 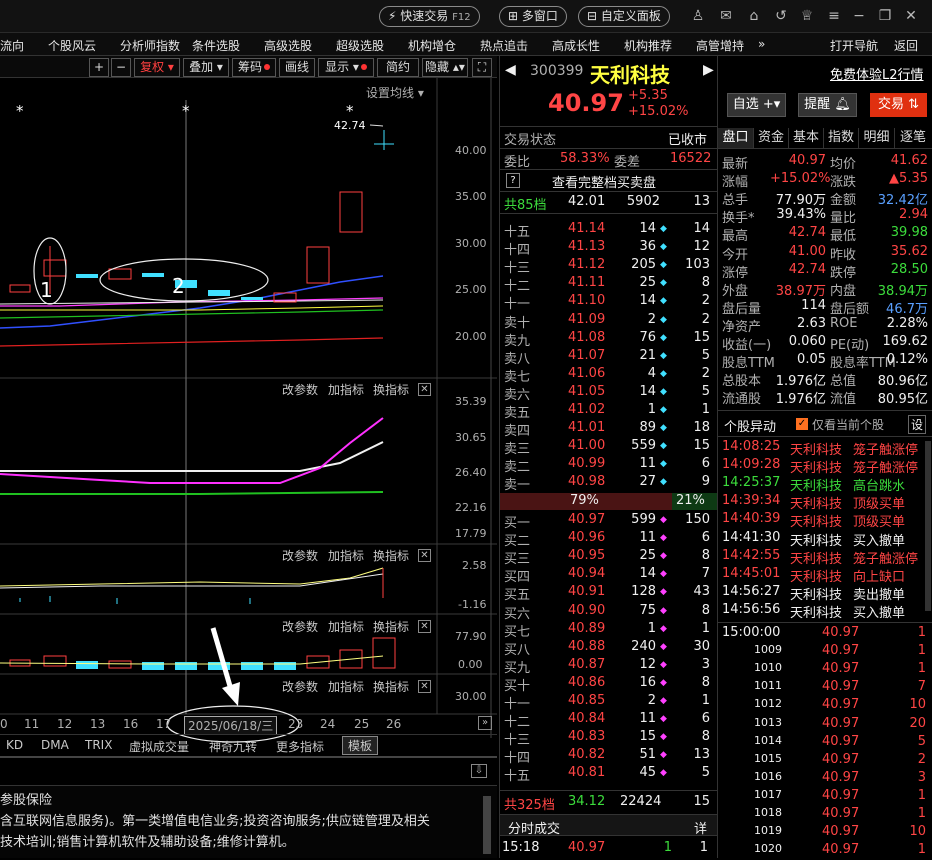 I want to click on next-stock-icon: ▶, so click(x=708, y=70).